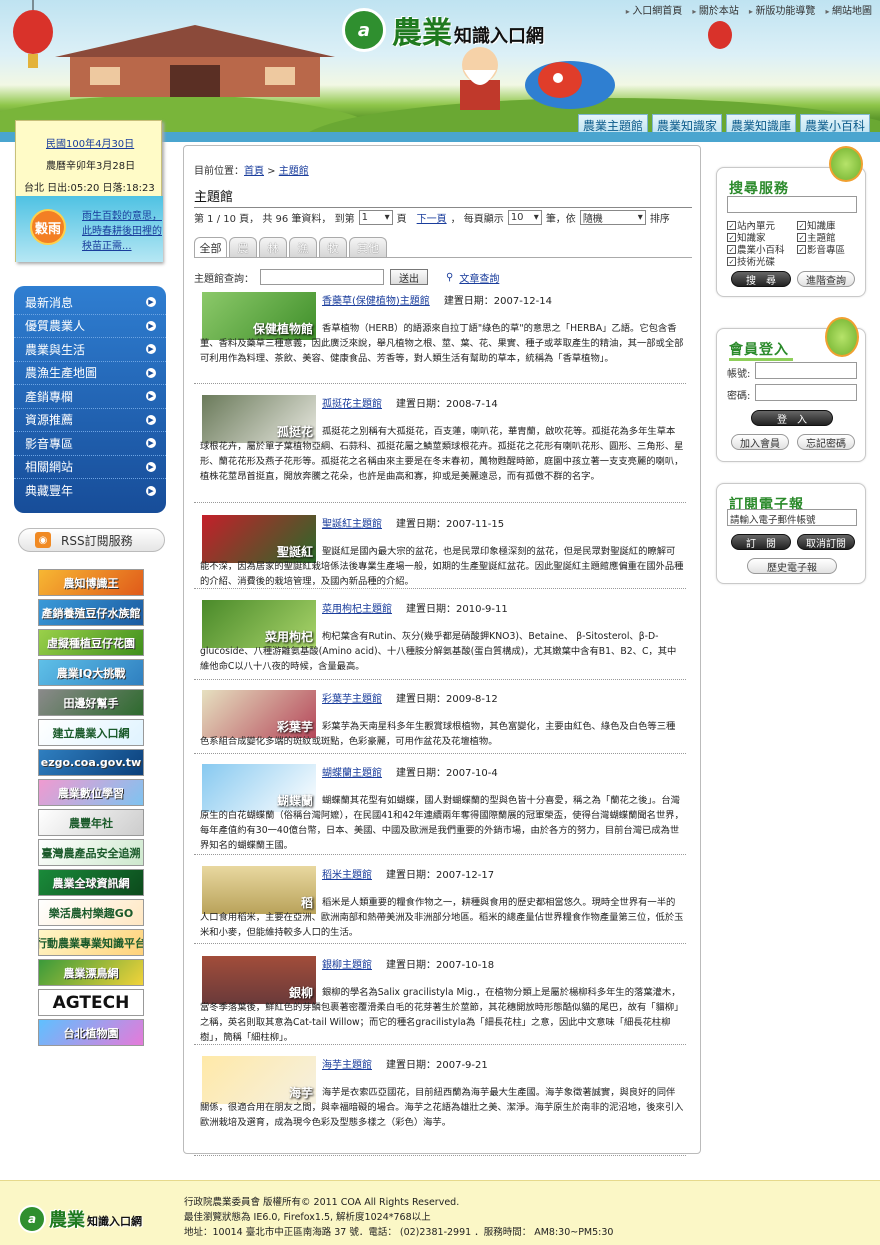 The width and height of the screenshot is (880, 1245). Describe the element at coordinates (409, 277) in the screenshot. I see `theme-search-submit: 送出` at that location.